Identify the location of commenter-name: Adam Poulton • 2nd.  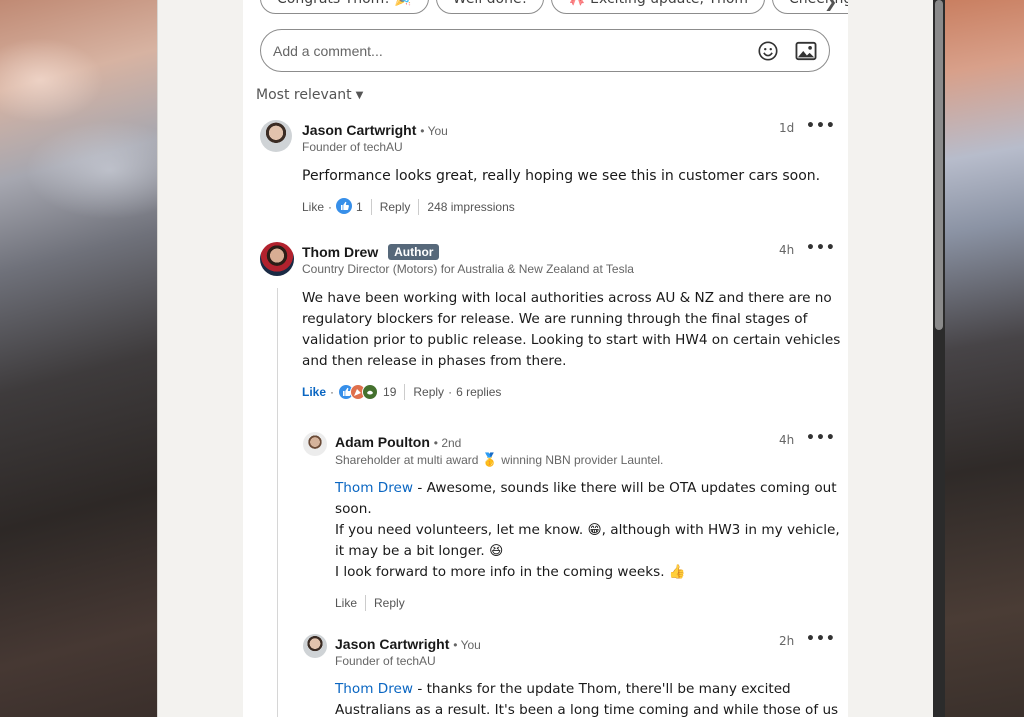
(398, 442).